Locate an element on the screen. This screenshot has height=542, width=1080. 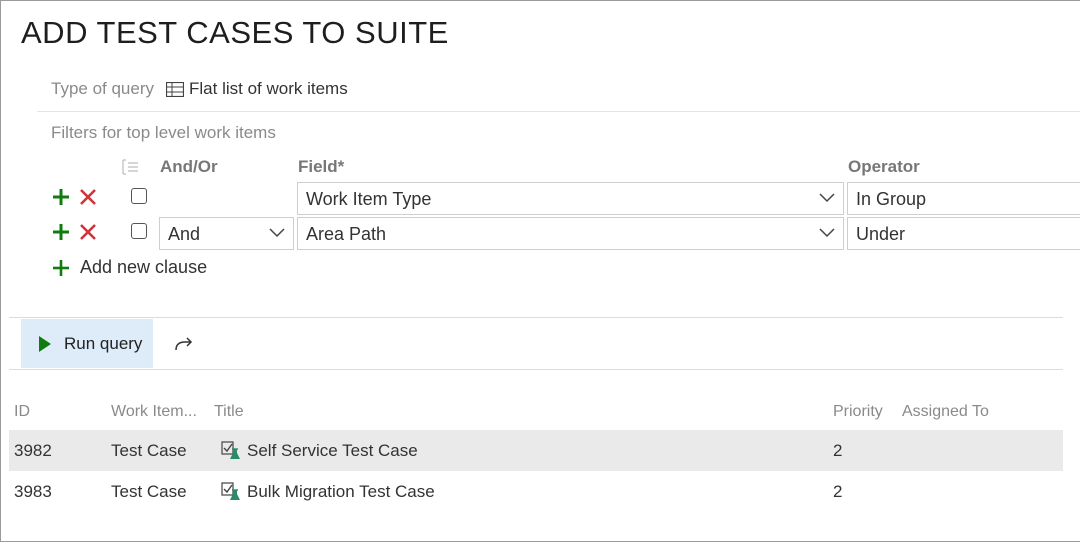
field-value: Area Path is located at coordinates (346, 234).